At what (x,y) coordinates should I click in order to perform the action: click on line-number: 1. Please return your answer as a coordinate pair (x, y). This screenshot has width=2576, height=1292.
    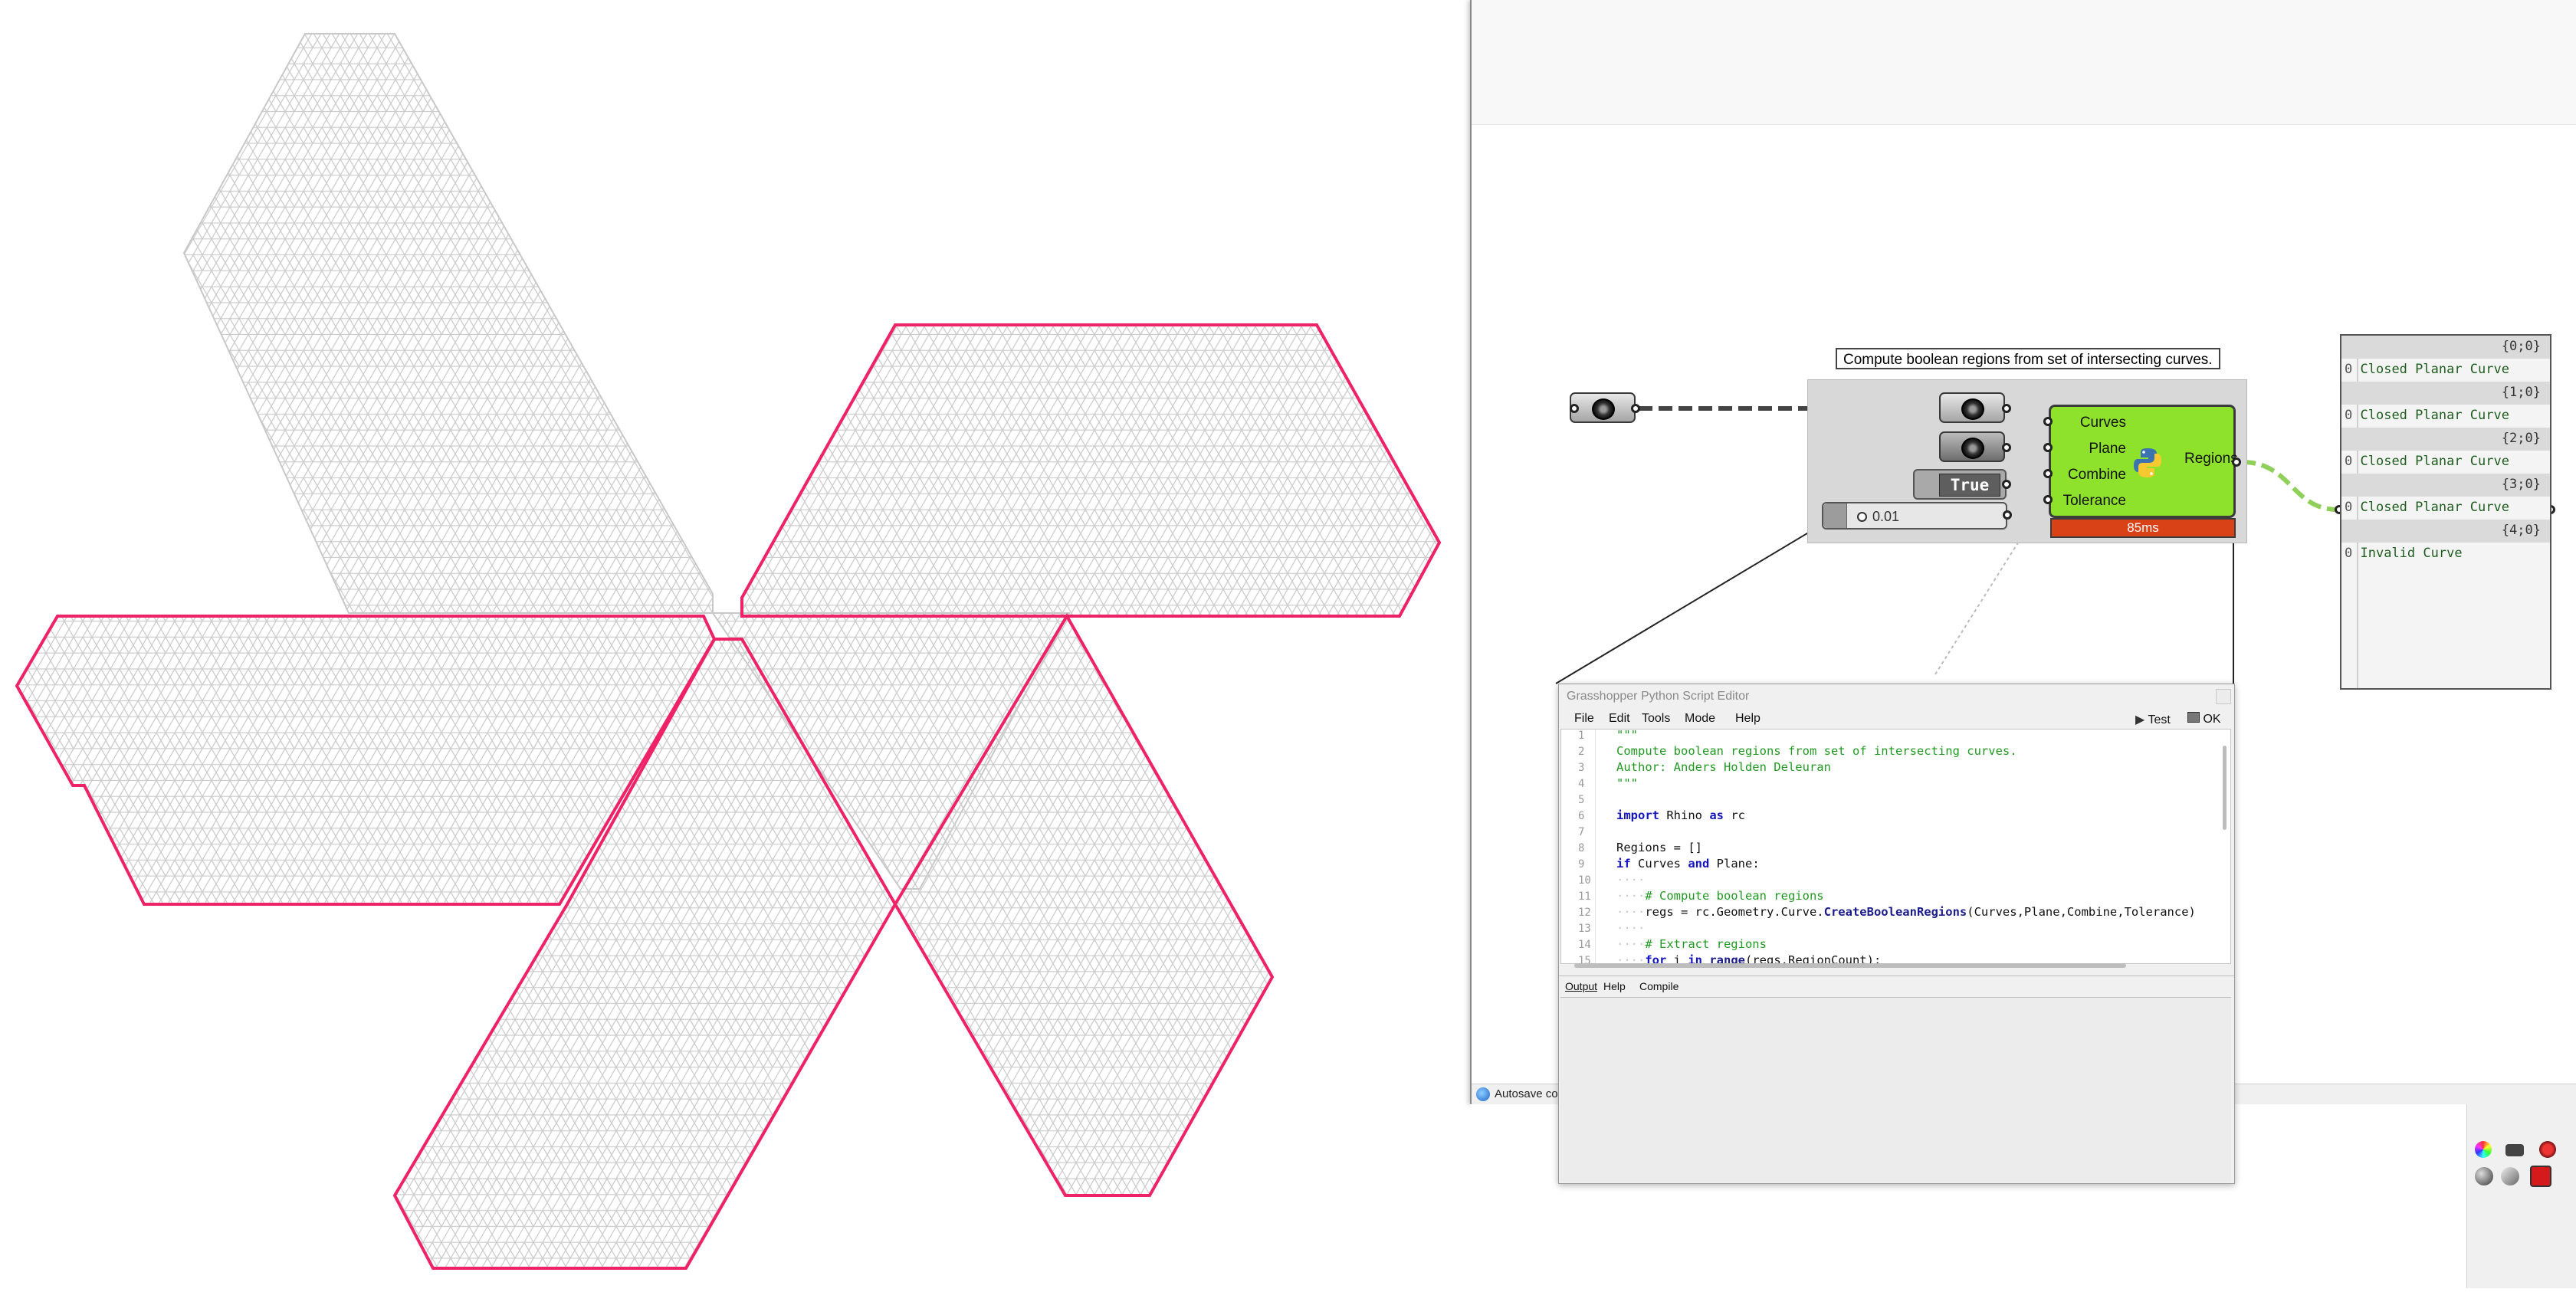
    Looking at the image, I should click on (1581, 736).